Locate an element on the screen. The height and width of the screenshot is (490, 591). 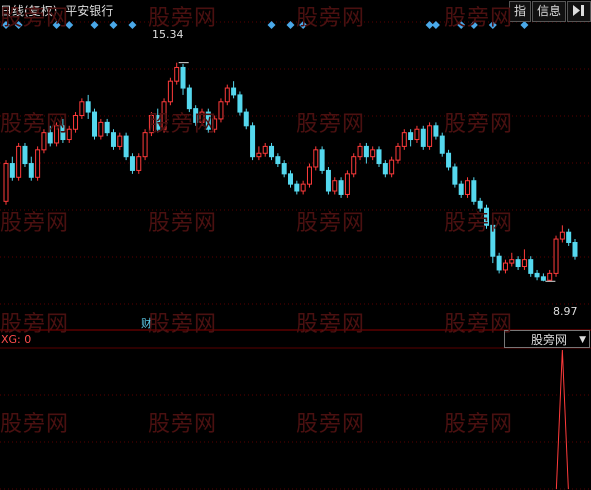
finance-badge: 财 is located at coordinates (146, 323).